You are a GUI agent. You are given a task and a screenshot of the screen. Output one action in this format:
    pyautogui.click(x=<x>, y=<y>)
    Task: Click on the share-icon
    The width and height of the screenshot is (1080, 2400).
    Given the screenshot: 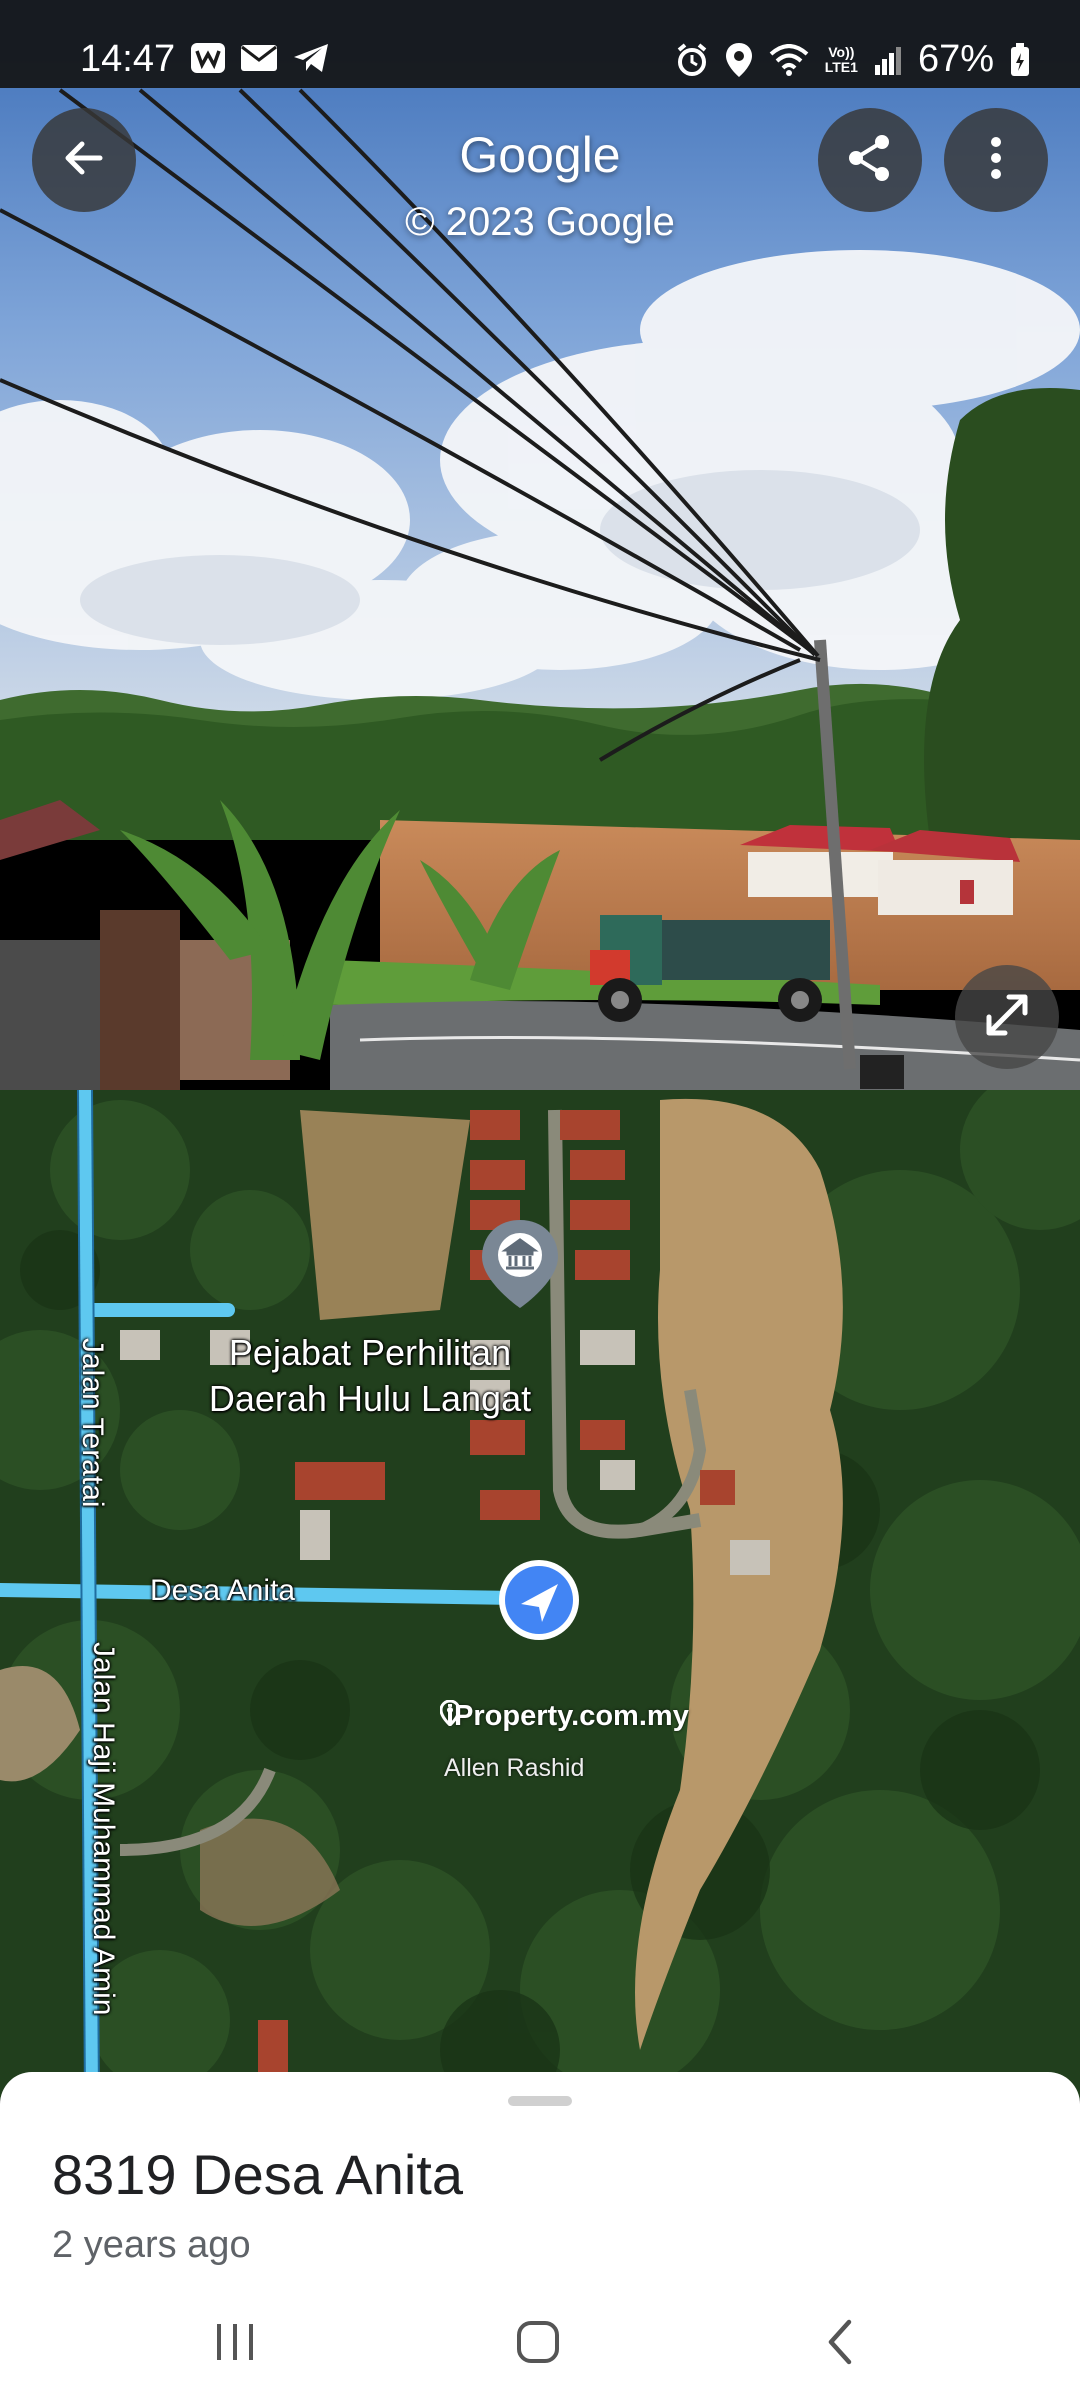 What is the action you would take?
    pyautogui.click(x=870, y=160)
    